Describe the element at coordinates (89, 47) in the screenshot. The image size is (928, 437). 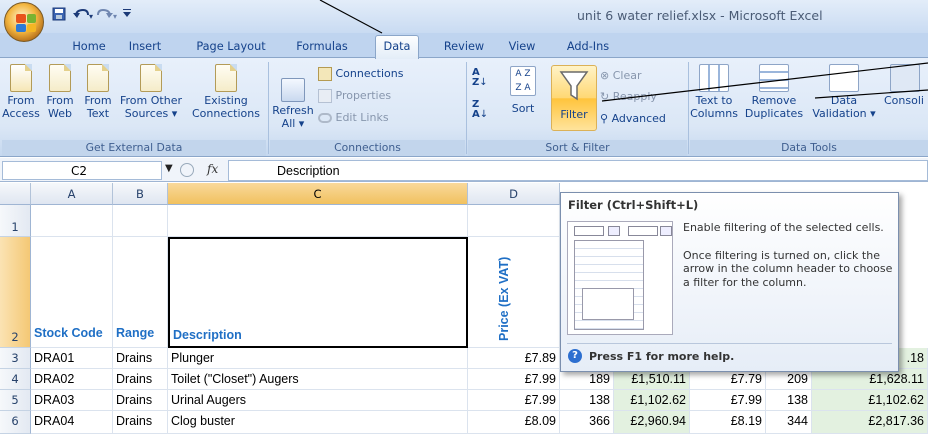
I see `tab-home: Home` at that location.